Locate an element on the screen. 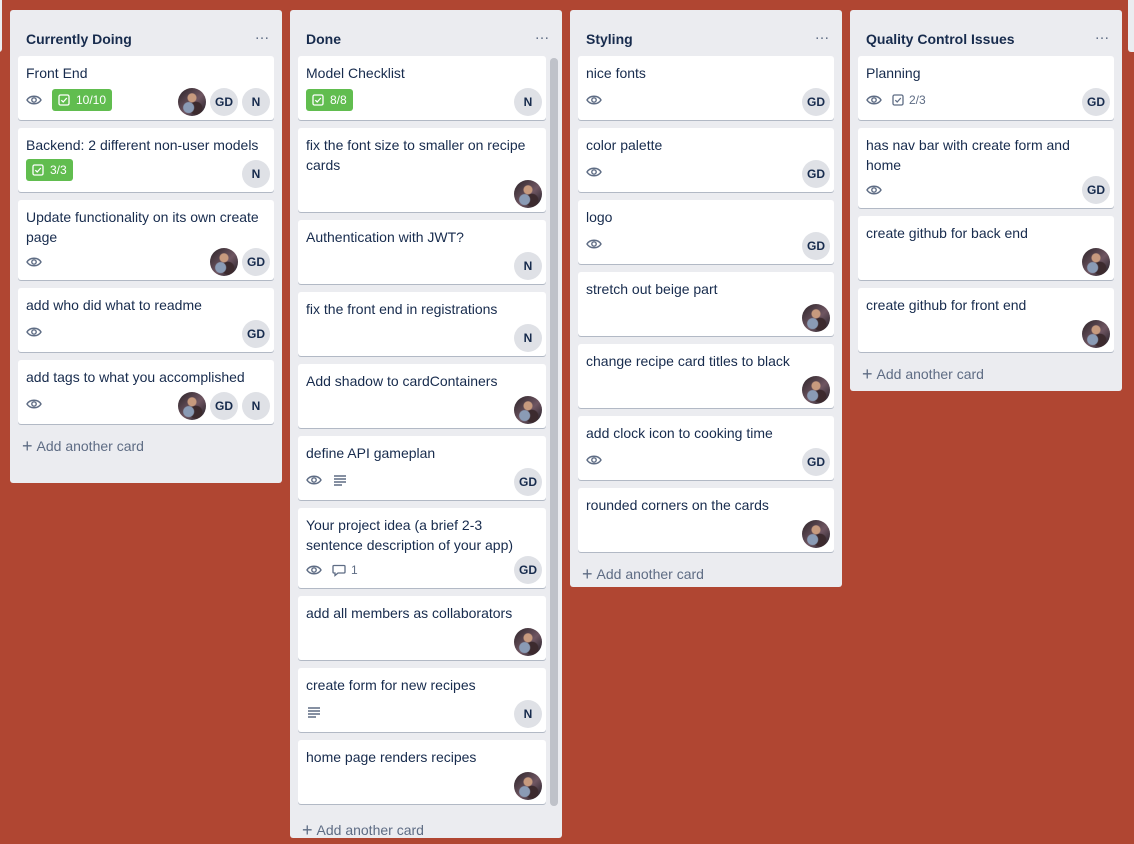 This screenshot has height=844, width=1134. card: create github for front end is located at coordinates (986, 320).